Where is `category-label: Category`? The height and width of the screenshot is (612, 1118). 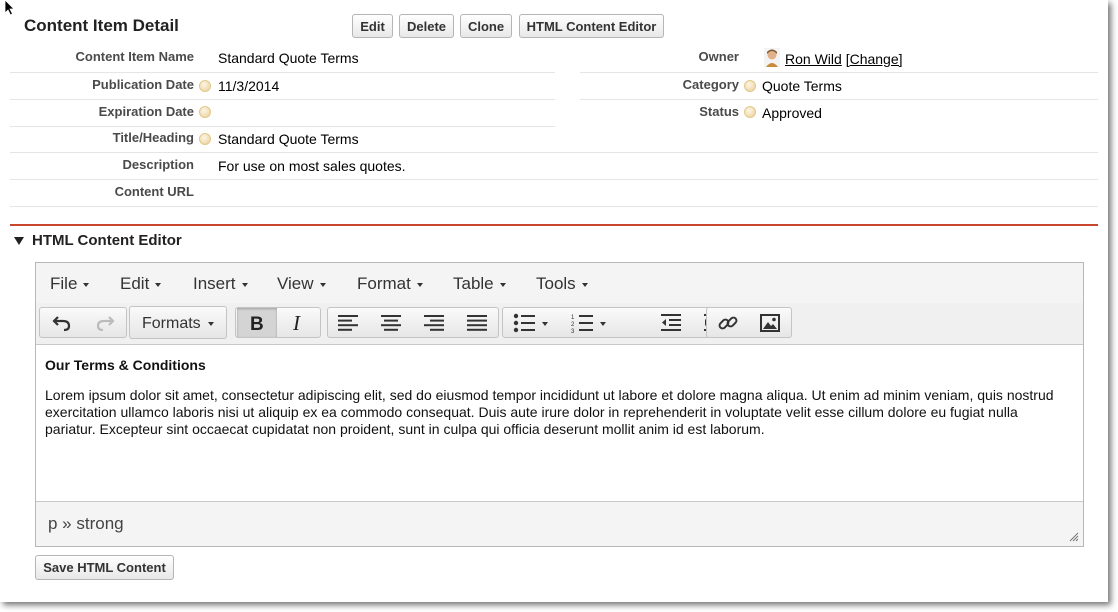 category-label: Category is located at coordinates (710, 84).